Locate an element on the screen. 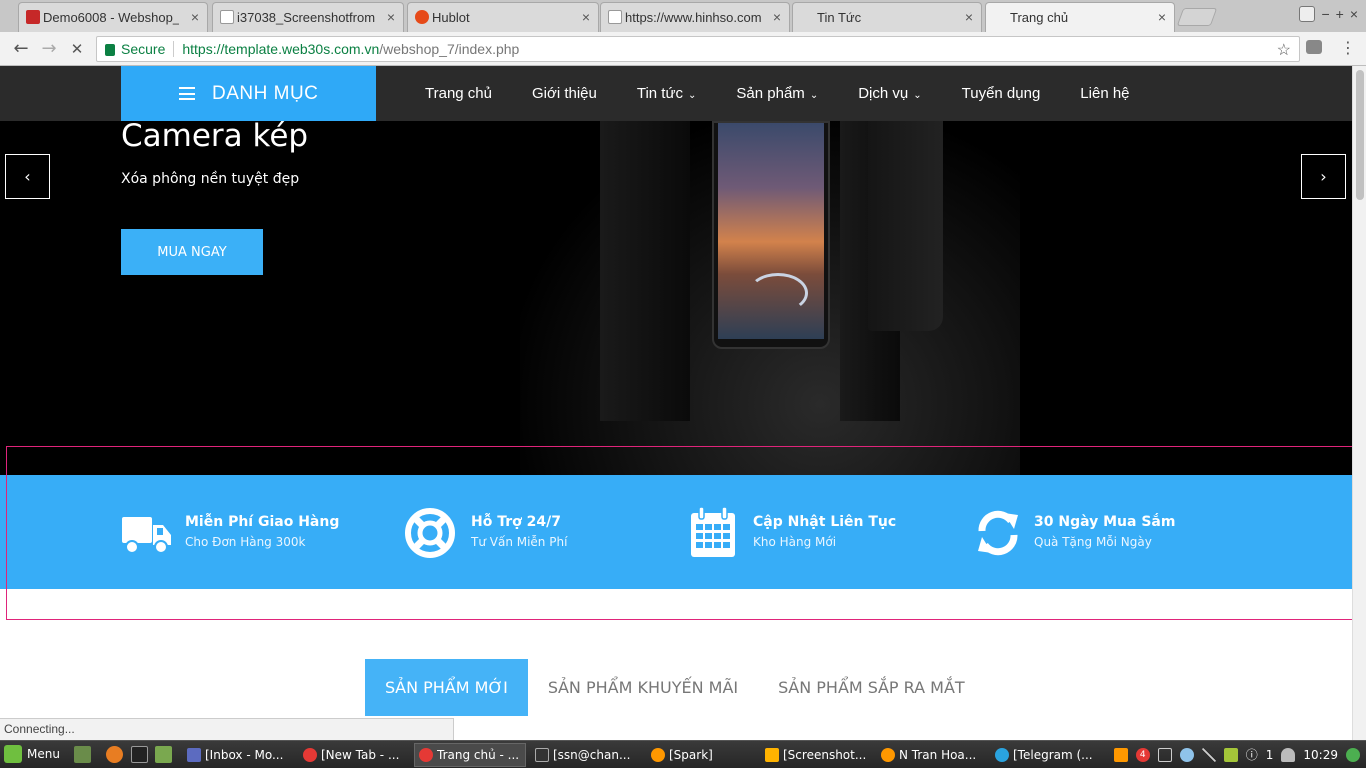  feature-subtitle: Cho Đơn Hàng 300k is located at coordinates (245, 542).